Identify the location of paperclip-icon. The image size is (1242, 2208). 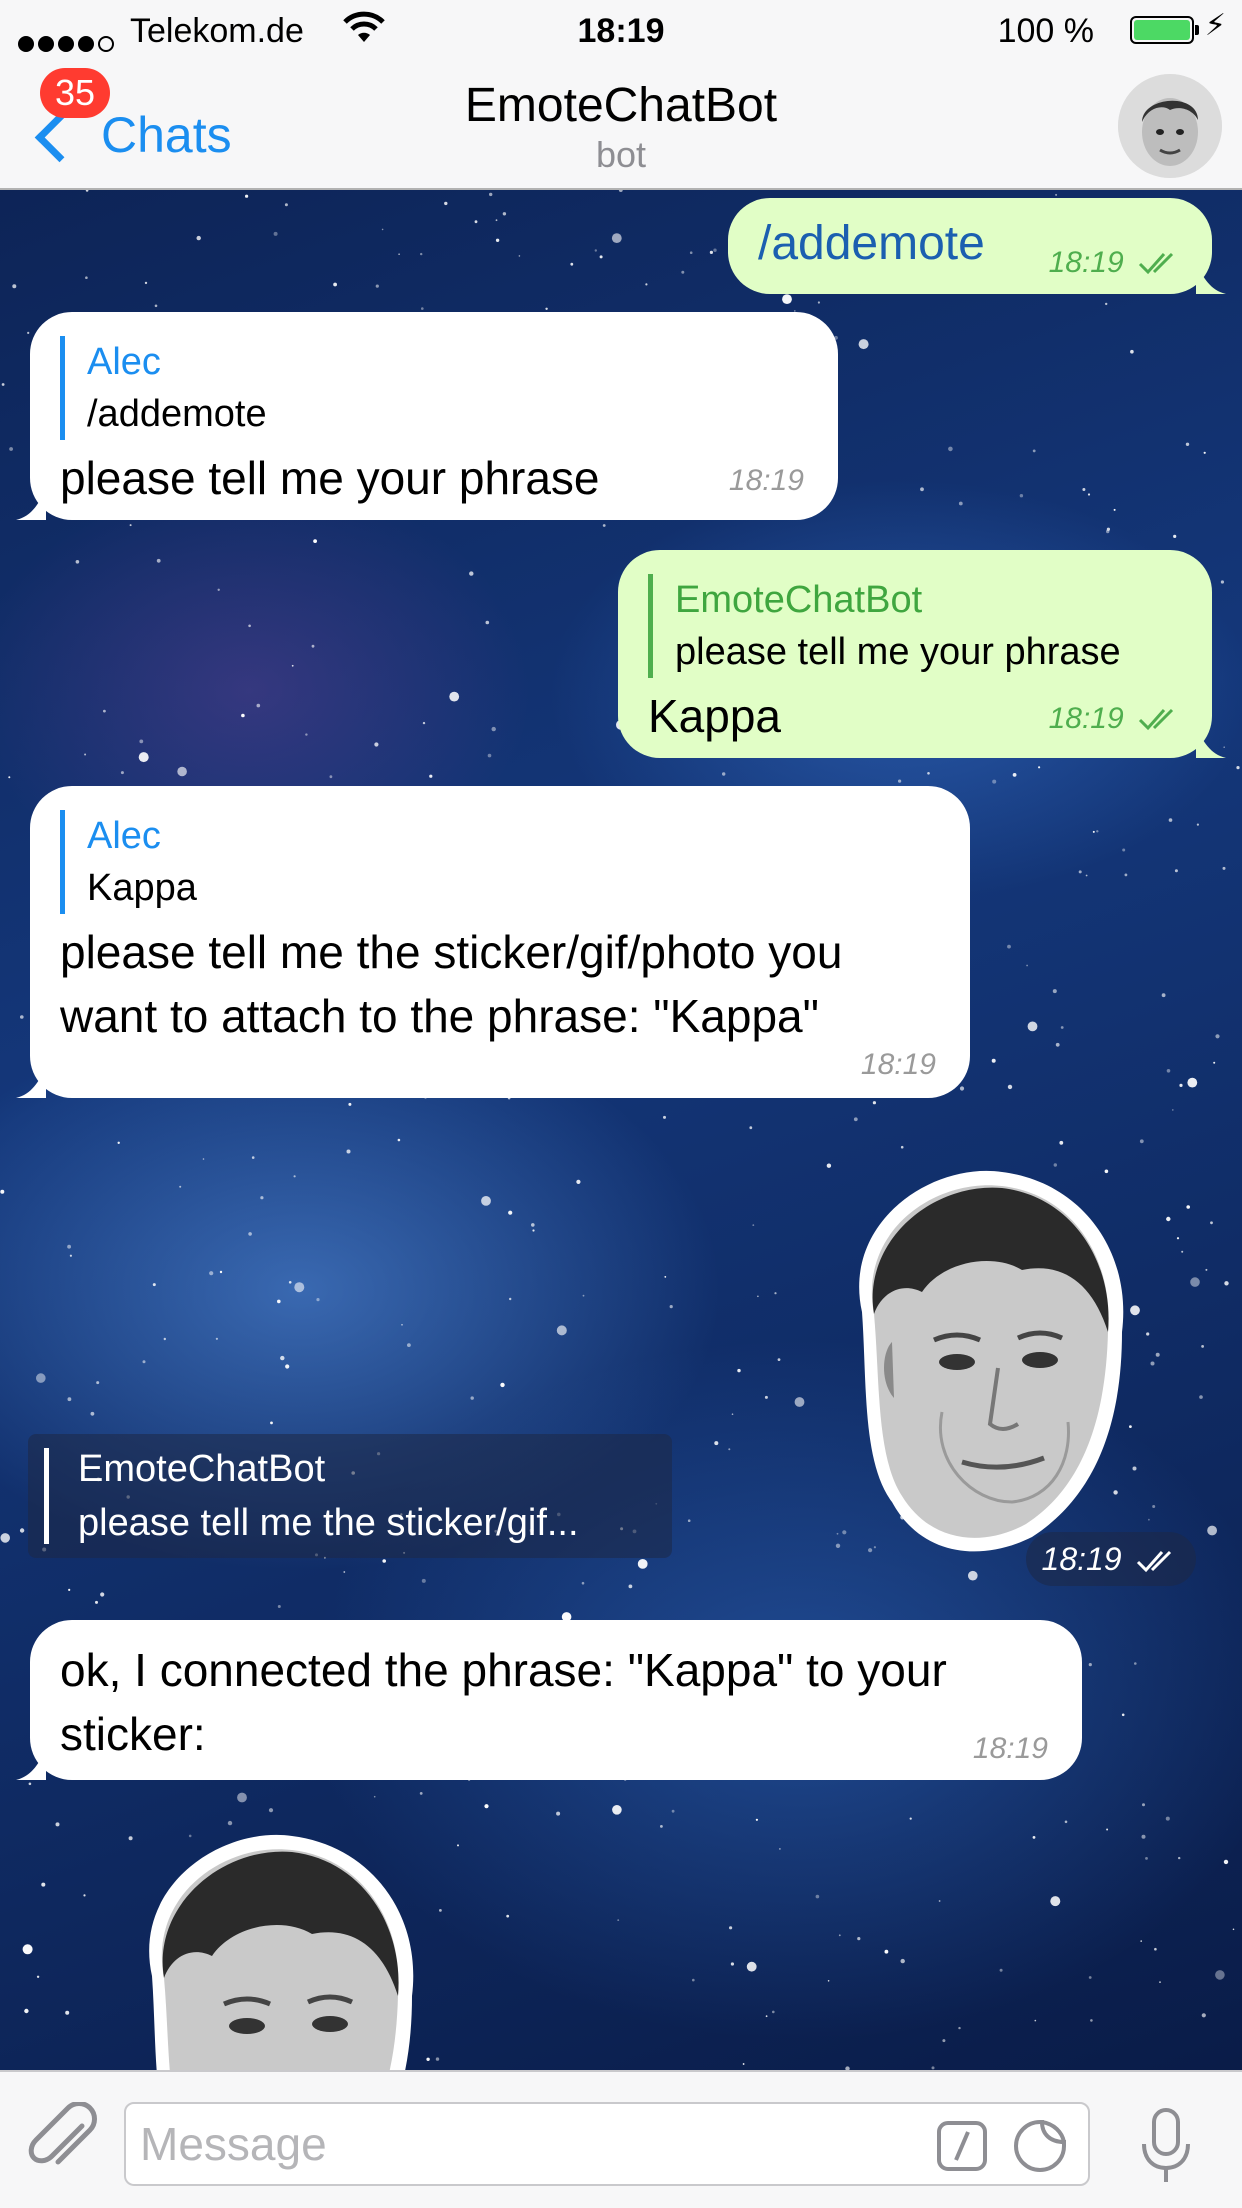
(64, 2142).